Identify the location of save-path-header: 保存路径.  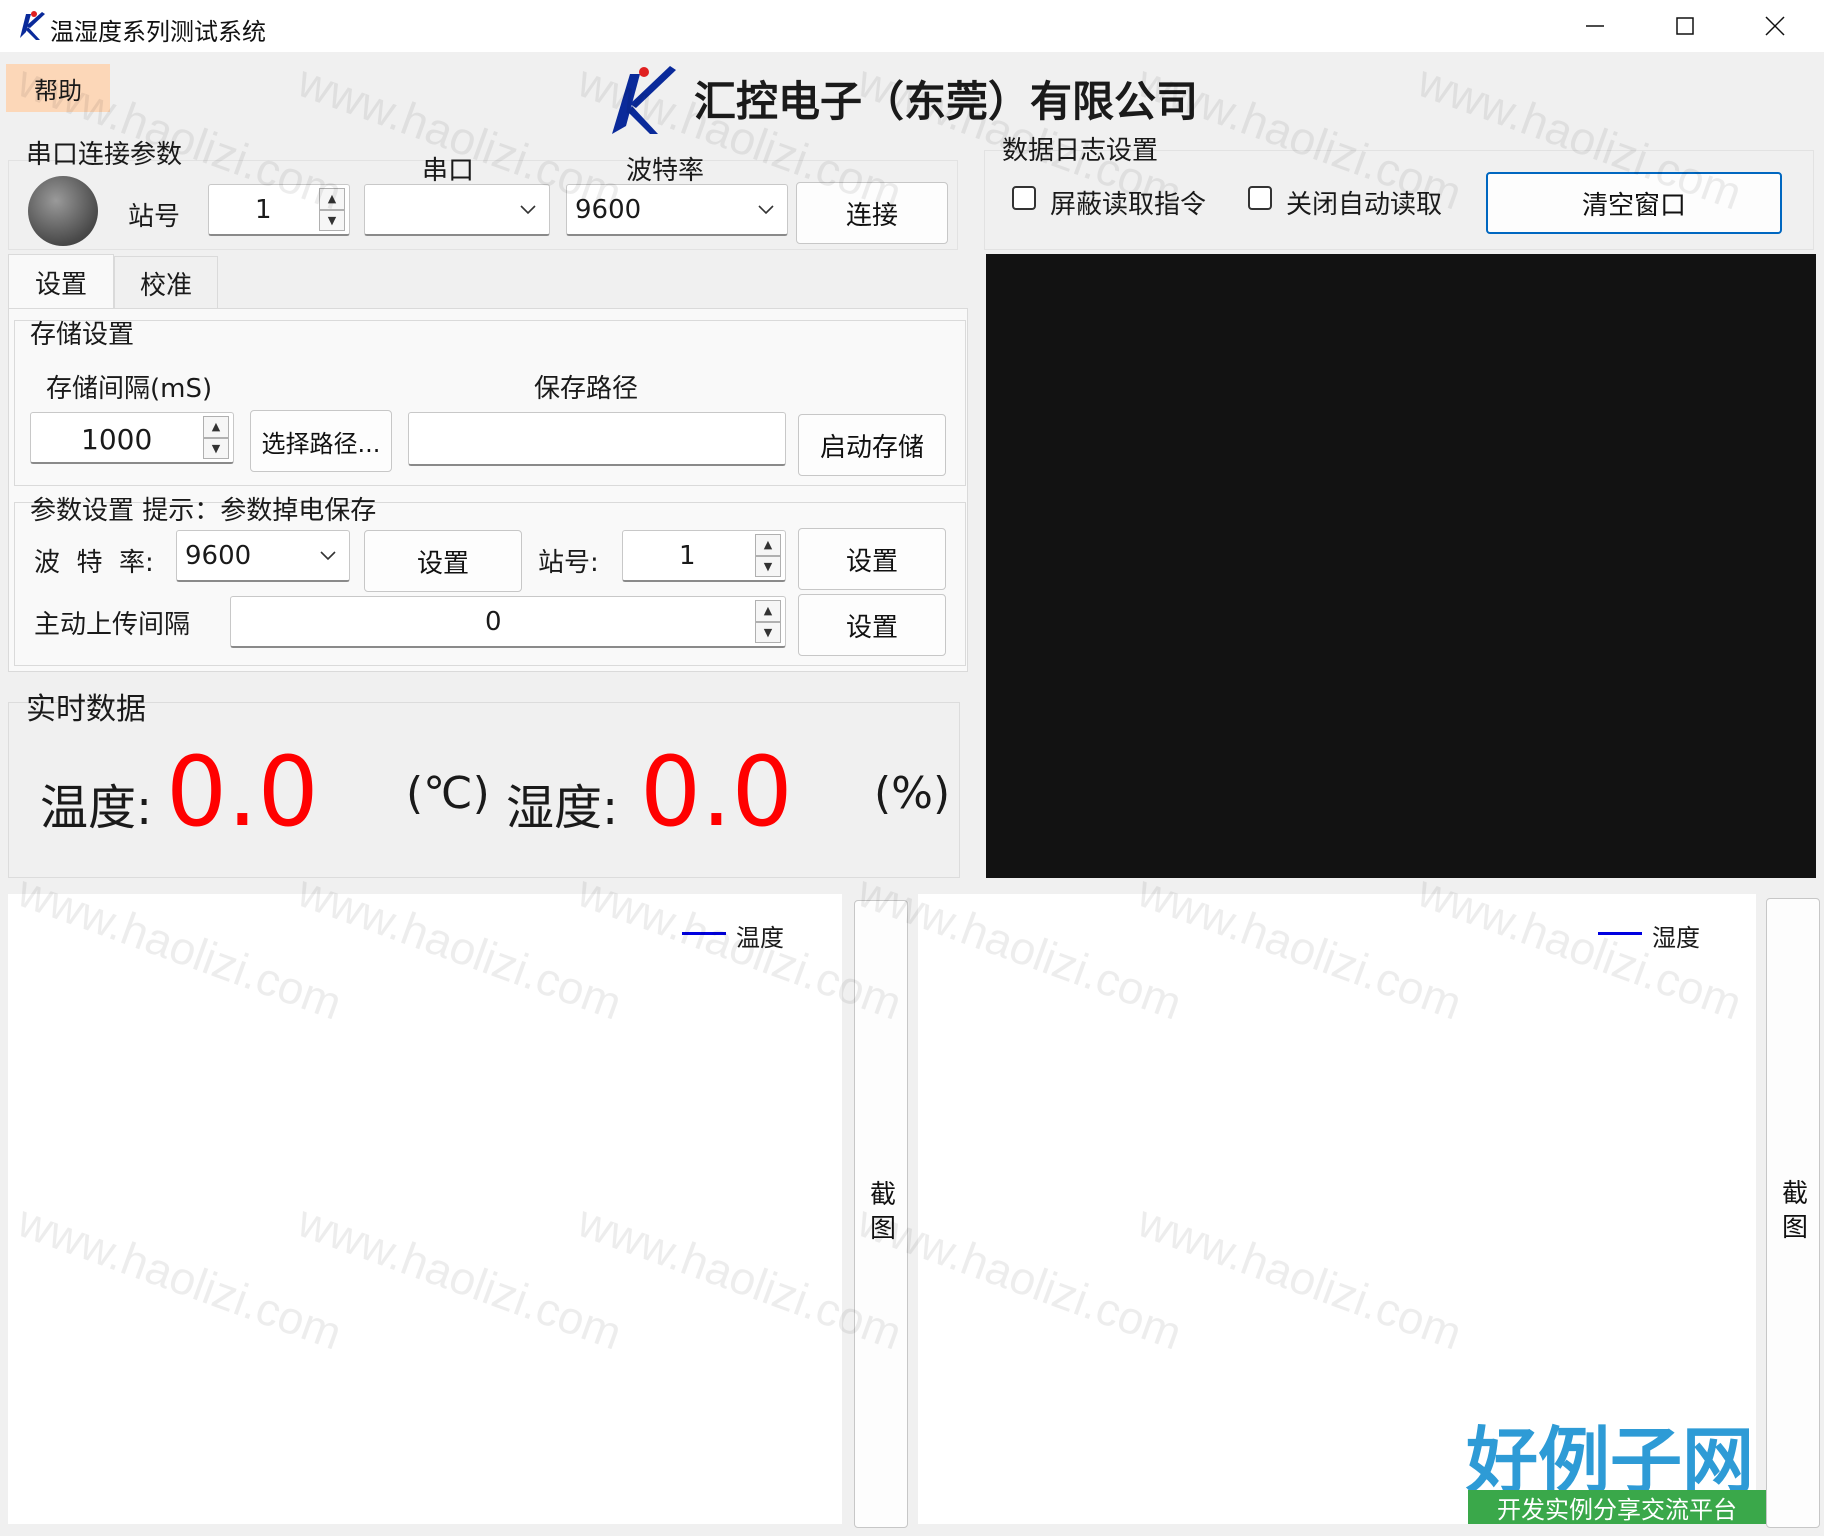
(586, 389).